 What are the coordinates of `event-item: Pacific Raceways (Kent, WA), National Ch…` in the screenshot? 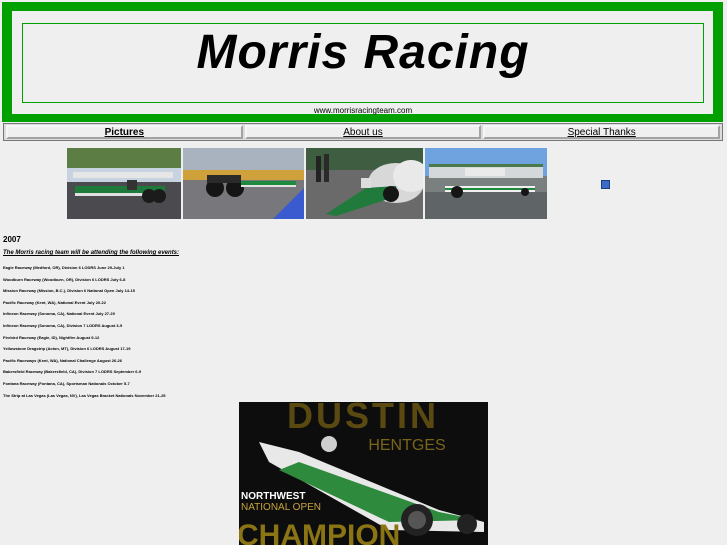 It's located at (62, 360).